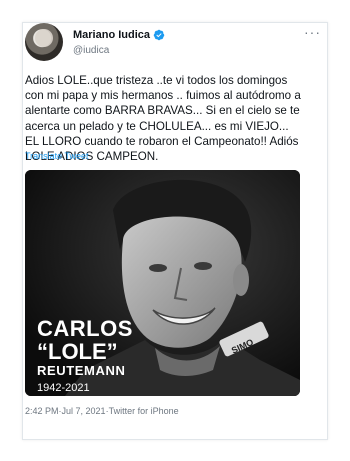  I want to click on tweet-header: Mariano Iudica @iudica ···, so click(175, 43).